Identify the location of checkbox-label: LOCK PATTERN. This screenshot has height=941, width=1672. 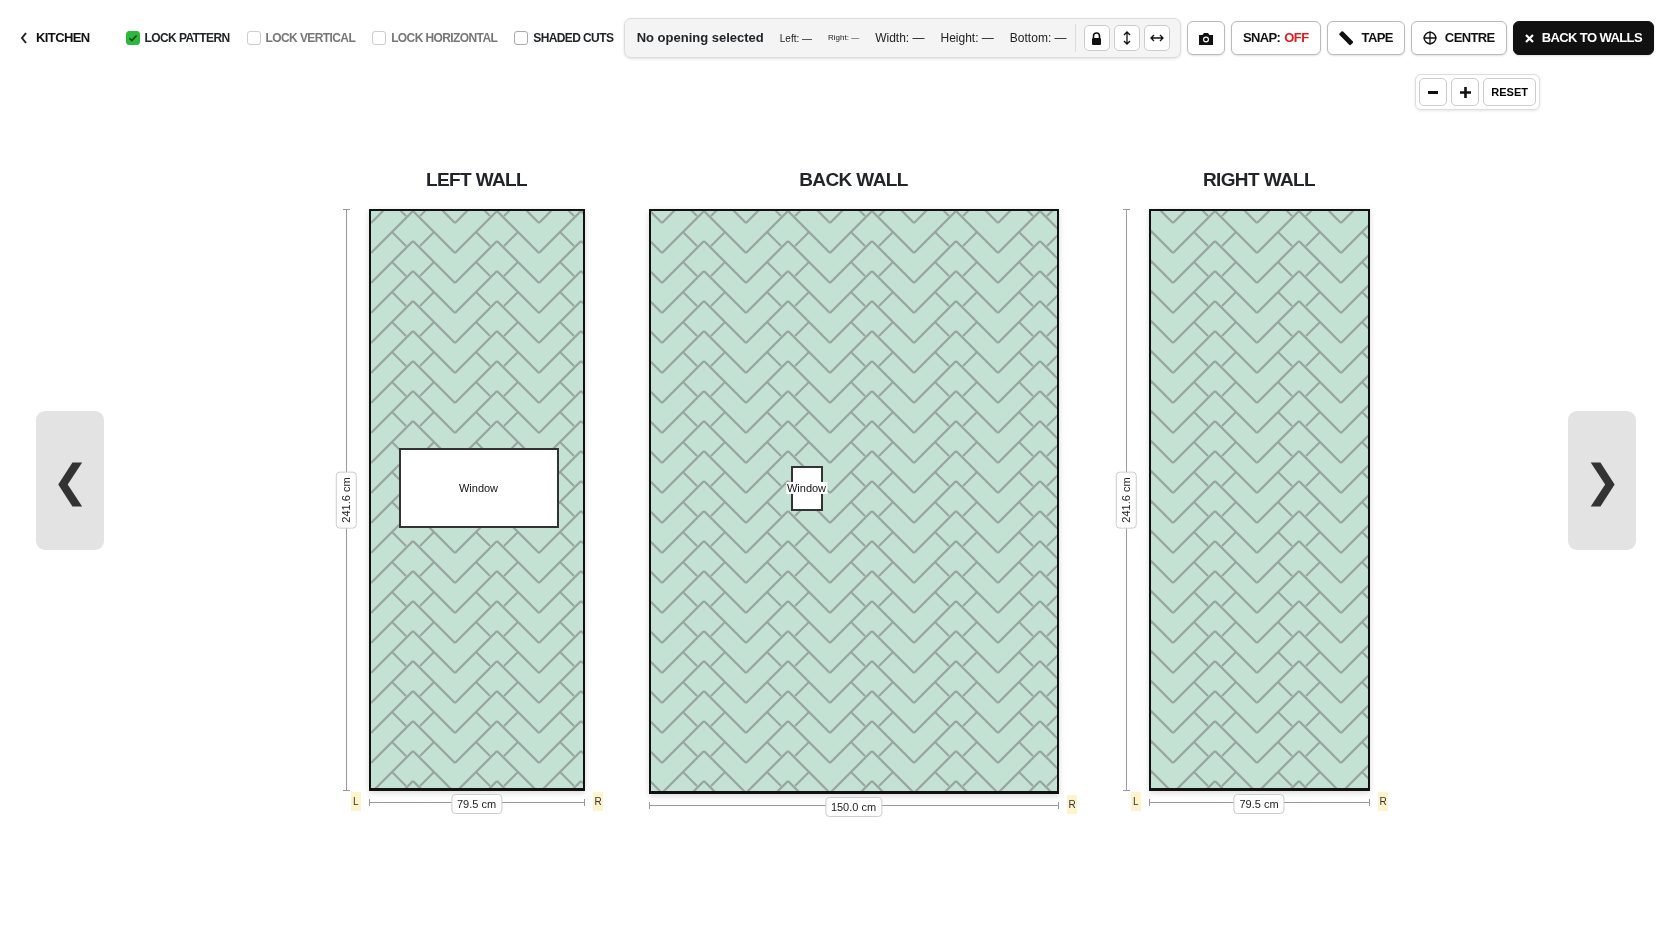
(187, 38).